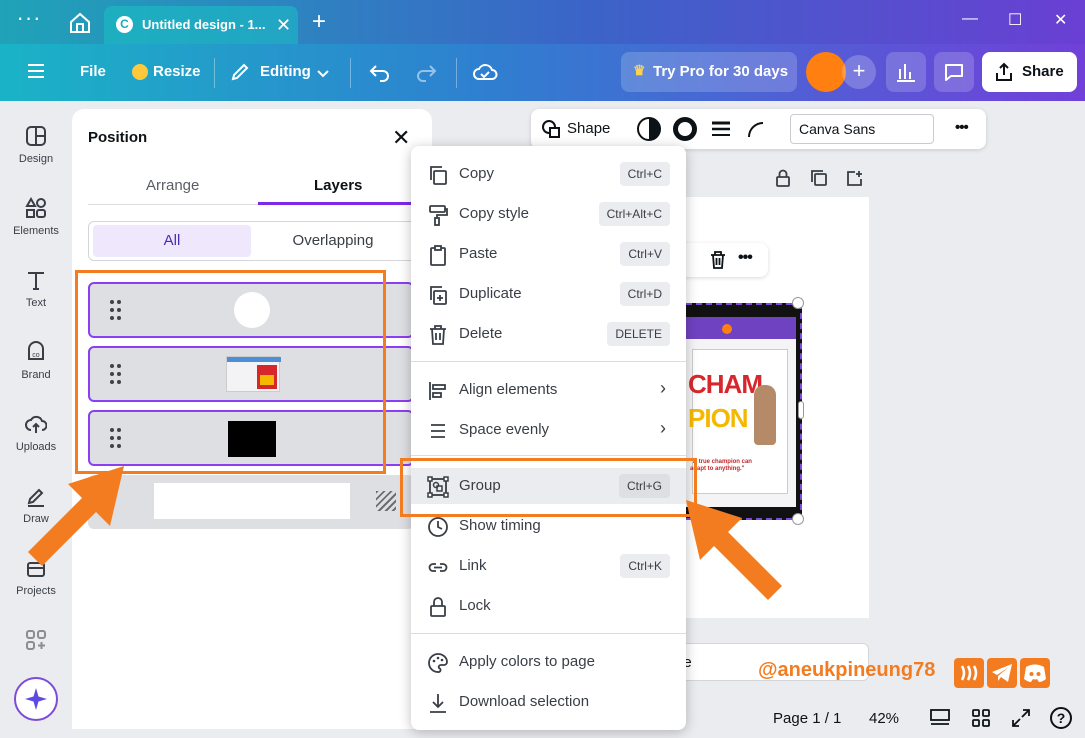  Describe the element at coordinates (36, 159) in the screenshot. I see `sidebar-item-label: Design` at that location.